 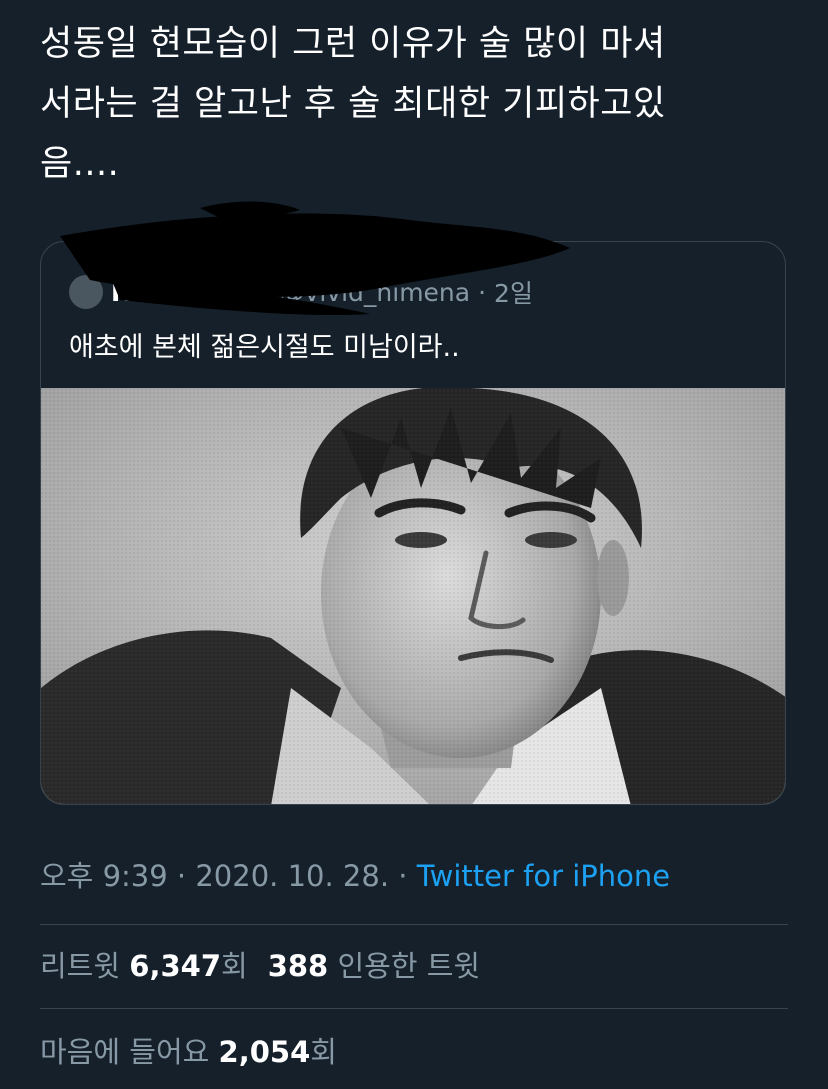 What do you see at coordinates (260, 966) in the screenshot?
I see `engagement-stats: 리트윗 6,347회 388 인용한 트윗` at bounding box center [260, 966].